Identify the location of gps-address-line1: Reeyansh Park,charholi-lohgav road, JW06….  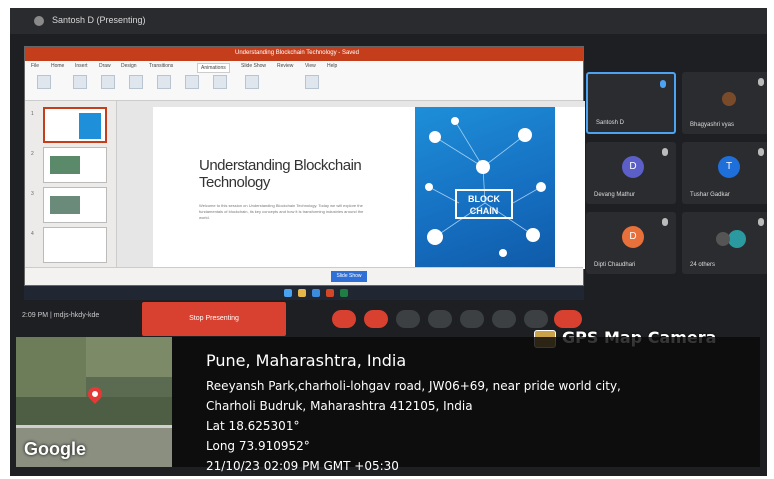
(413, 386).